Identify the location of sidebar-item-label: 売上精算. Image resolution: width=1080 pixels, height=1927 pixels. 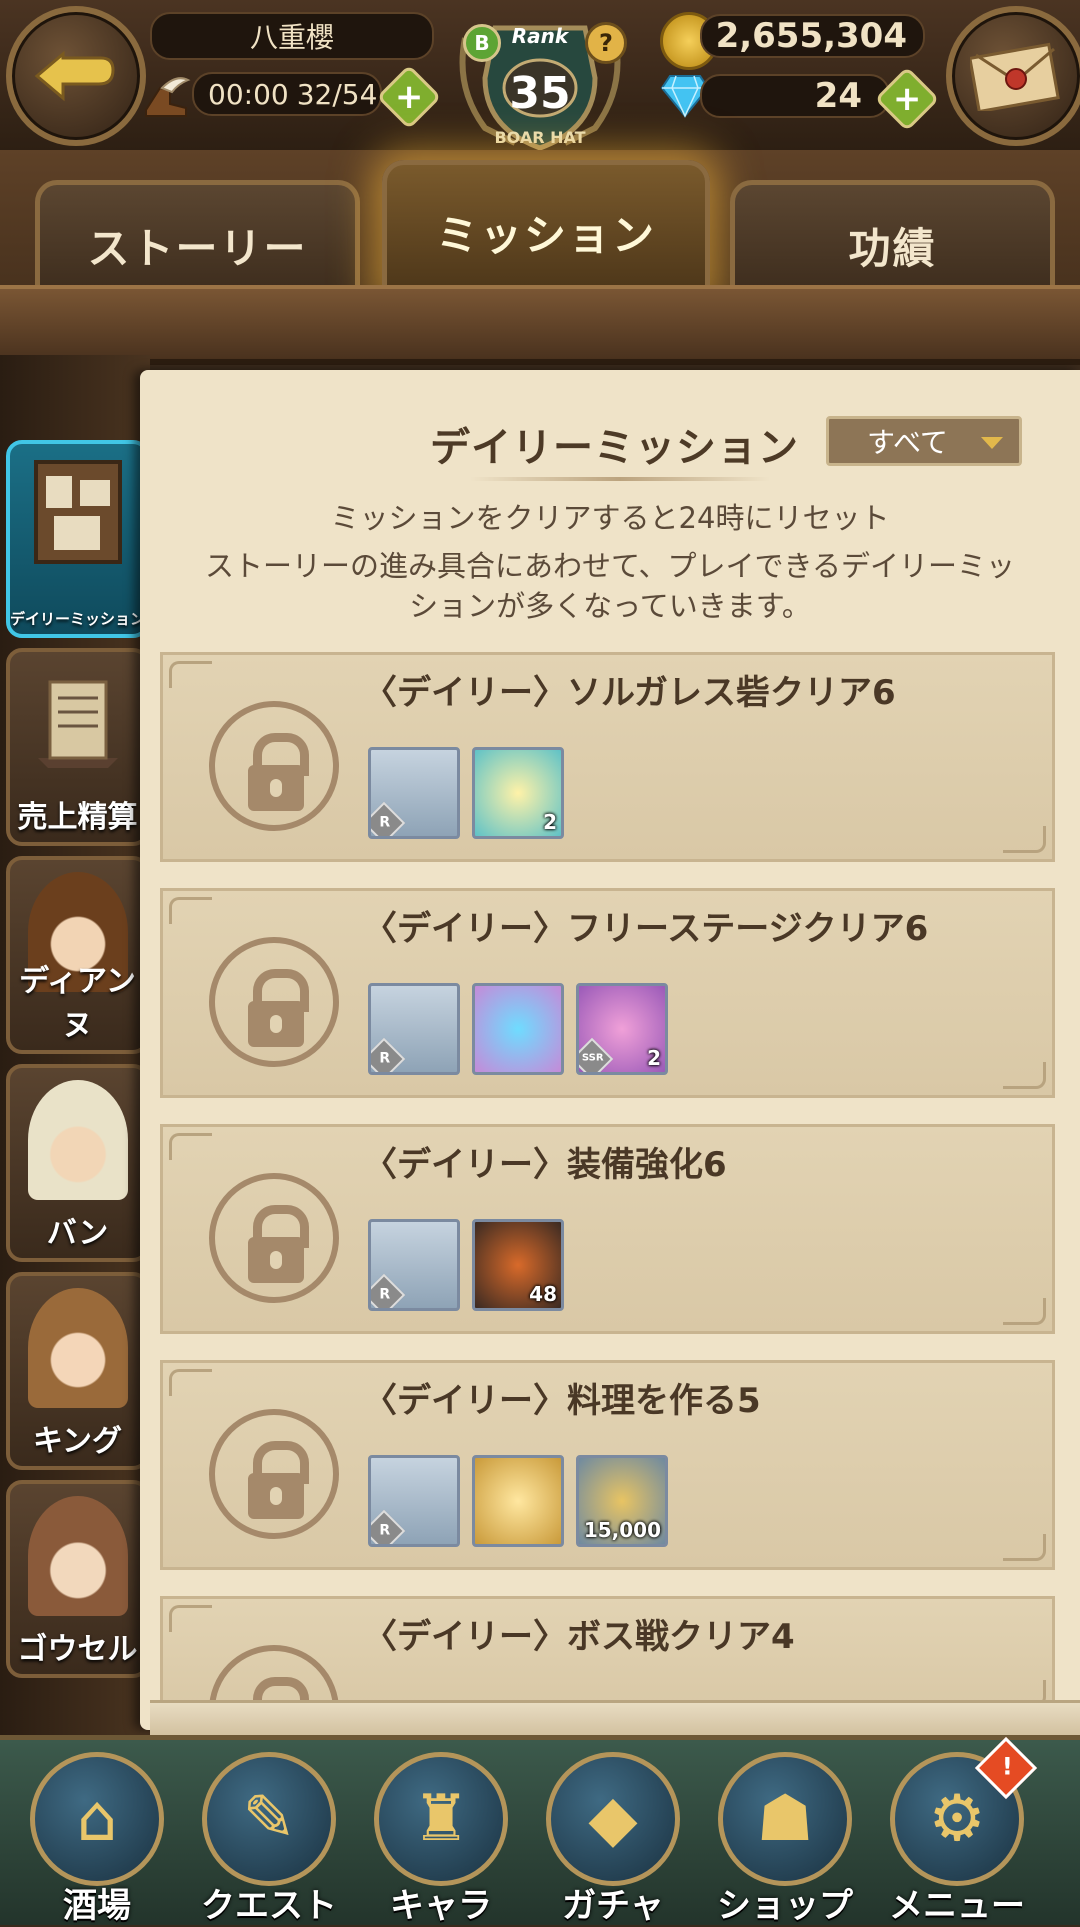
(77, 817).